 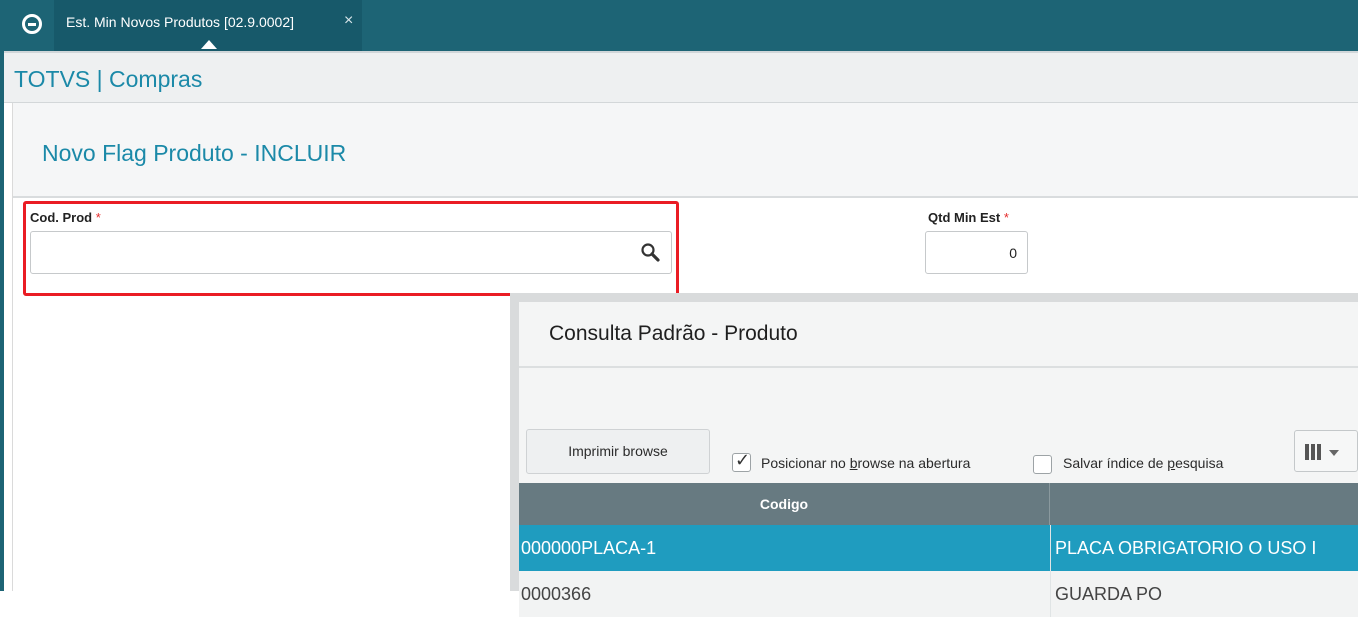 I want to click on left-accent-bar, so click(x=2, y=321).